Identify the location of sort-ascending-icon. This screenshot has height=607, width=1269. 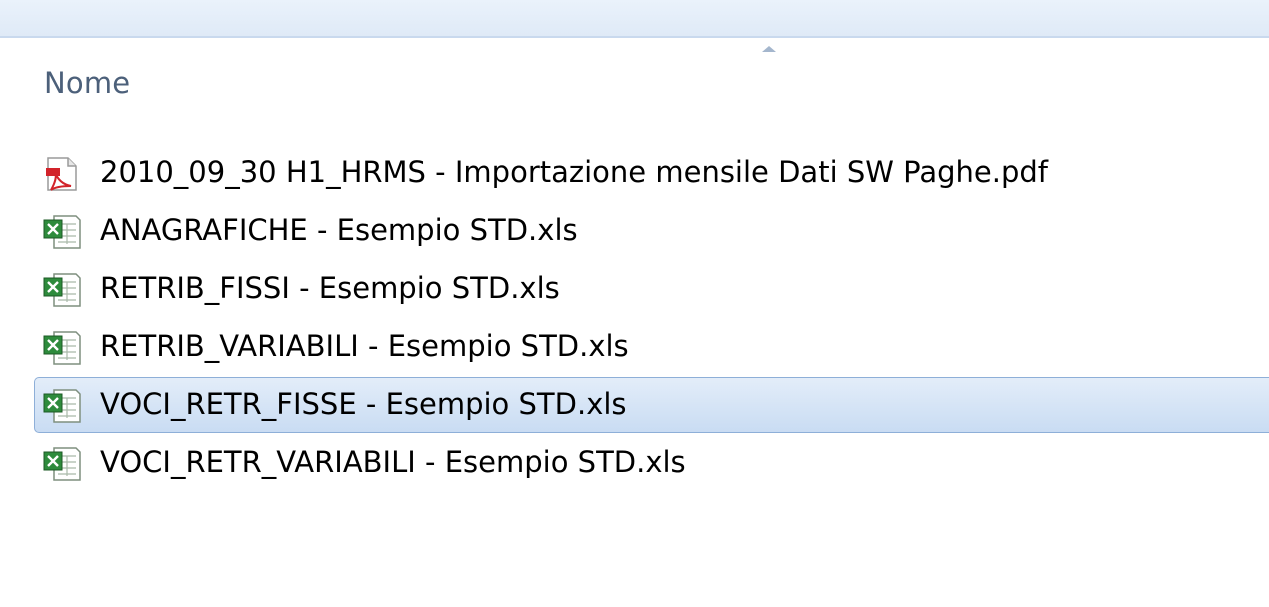
(769, 49).